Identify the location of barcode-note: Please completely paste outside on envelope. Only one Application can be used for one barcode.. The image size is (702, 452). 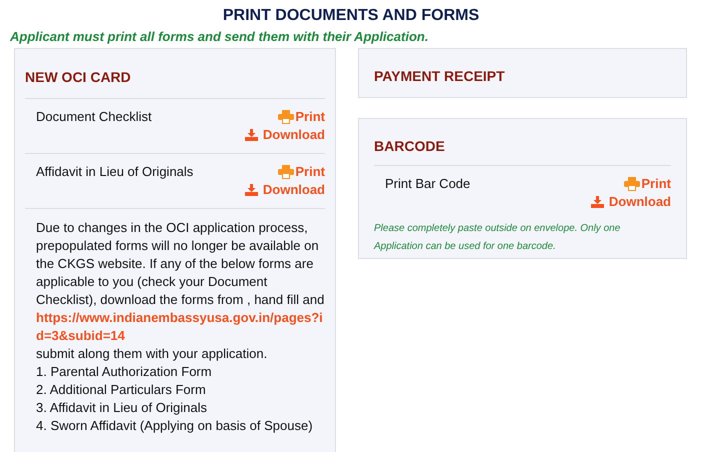
(498, 238).